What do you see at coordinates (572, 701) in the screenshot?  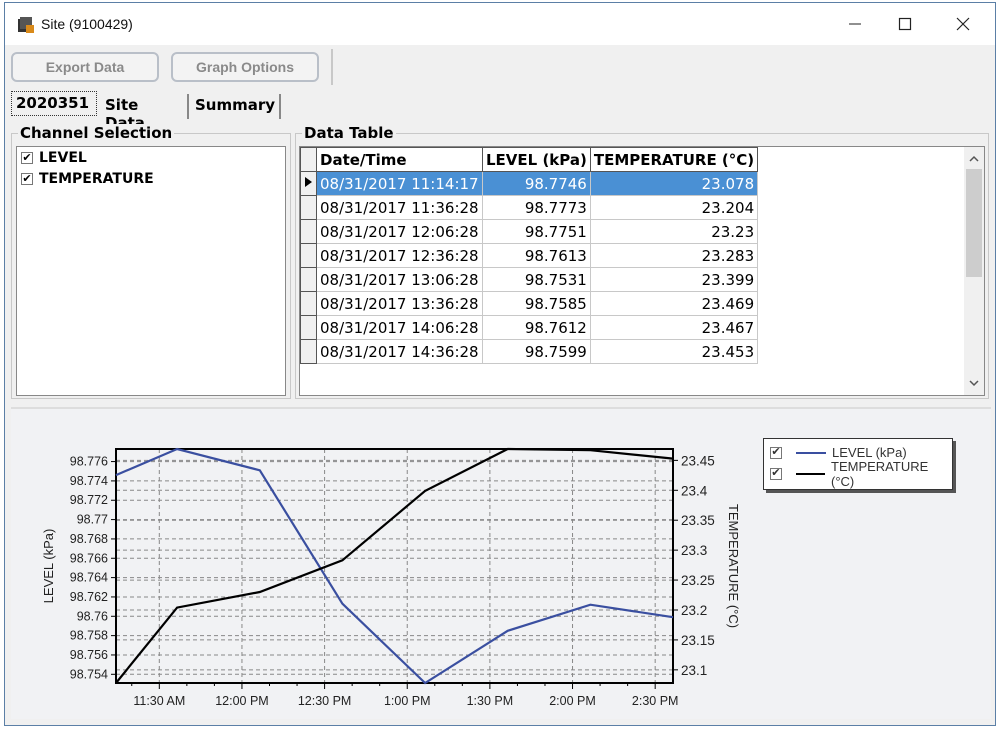 I see `x-tick-label: 2:00 PM` at bounding box center [572, 701].